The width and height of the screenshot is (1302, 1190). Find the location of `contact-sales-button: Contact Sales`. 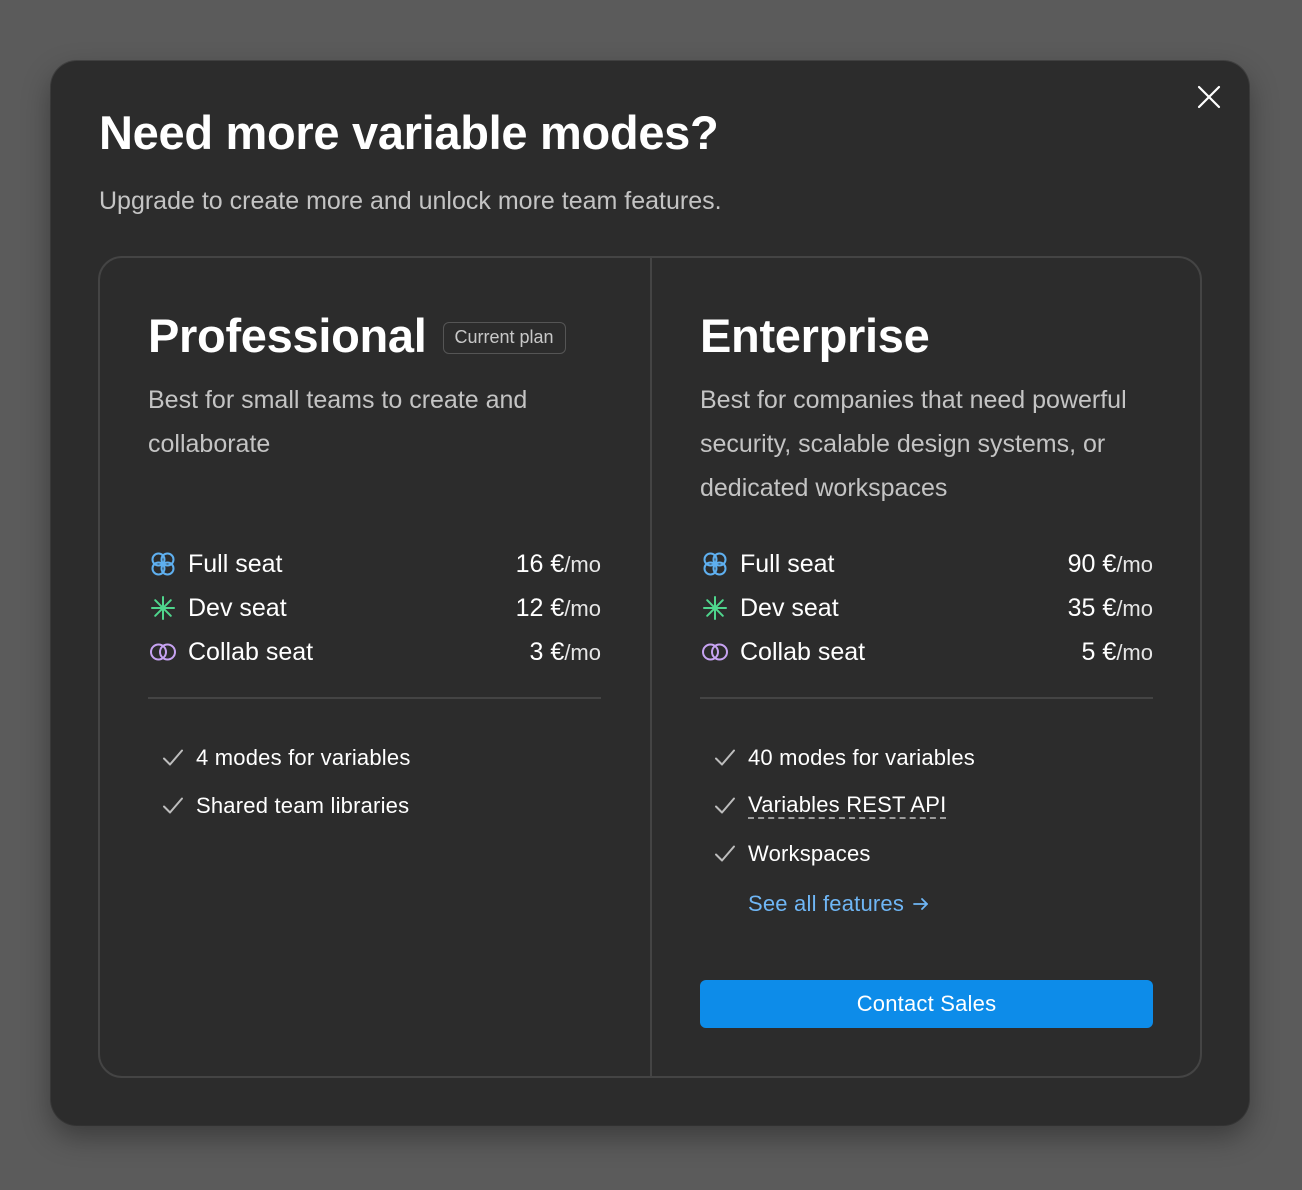

contact-sales-button: Contact Sales is located at coordinates (926, 1004).